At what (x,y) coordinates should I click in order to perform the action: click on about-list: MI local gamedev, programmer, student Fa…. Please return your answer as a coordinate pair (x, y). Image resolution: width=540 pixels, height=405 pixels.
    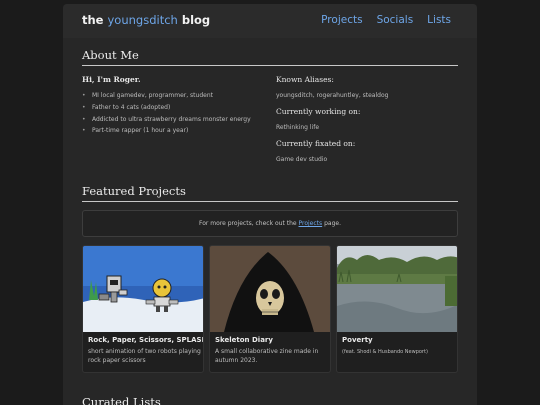
    Looking at the image, I should click on (166, 113).